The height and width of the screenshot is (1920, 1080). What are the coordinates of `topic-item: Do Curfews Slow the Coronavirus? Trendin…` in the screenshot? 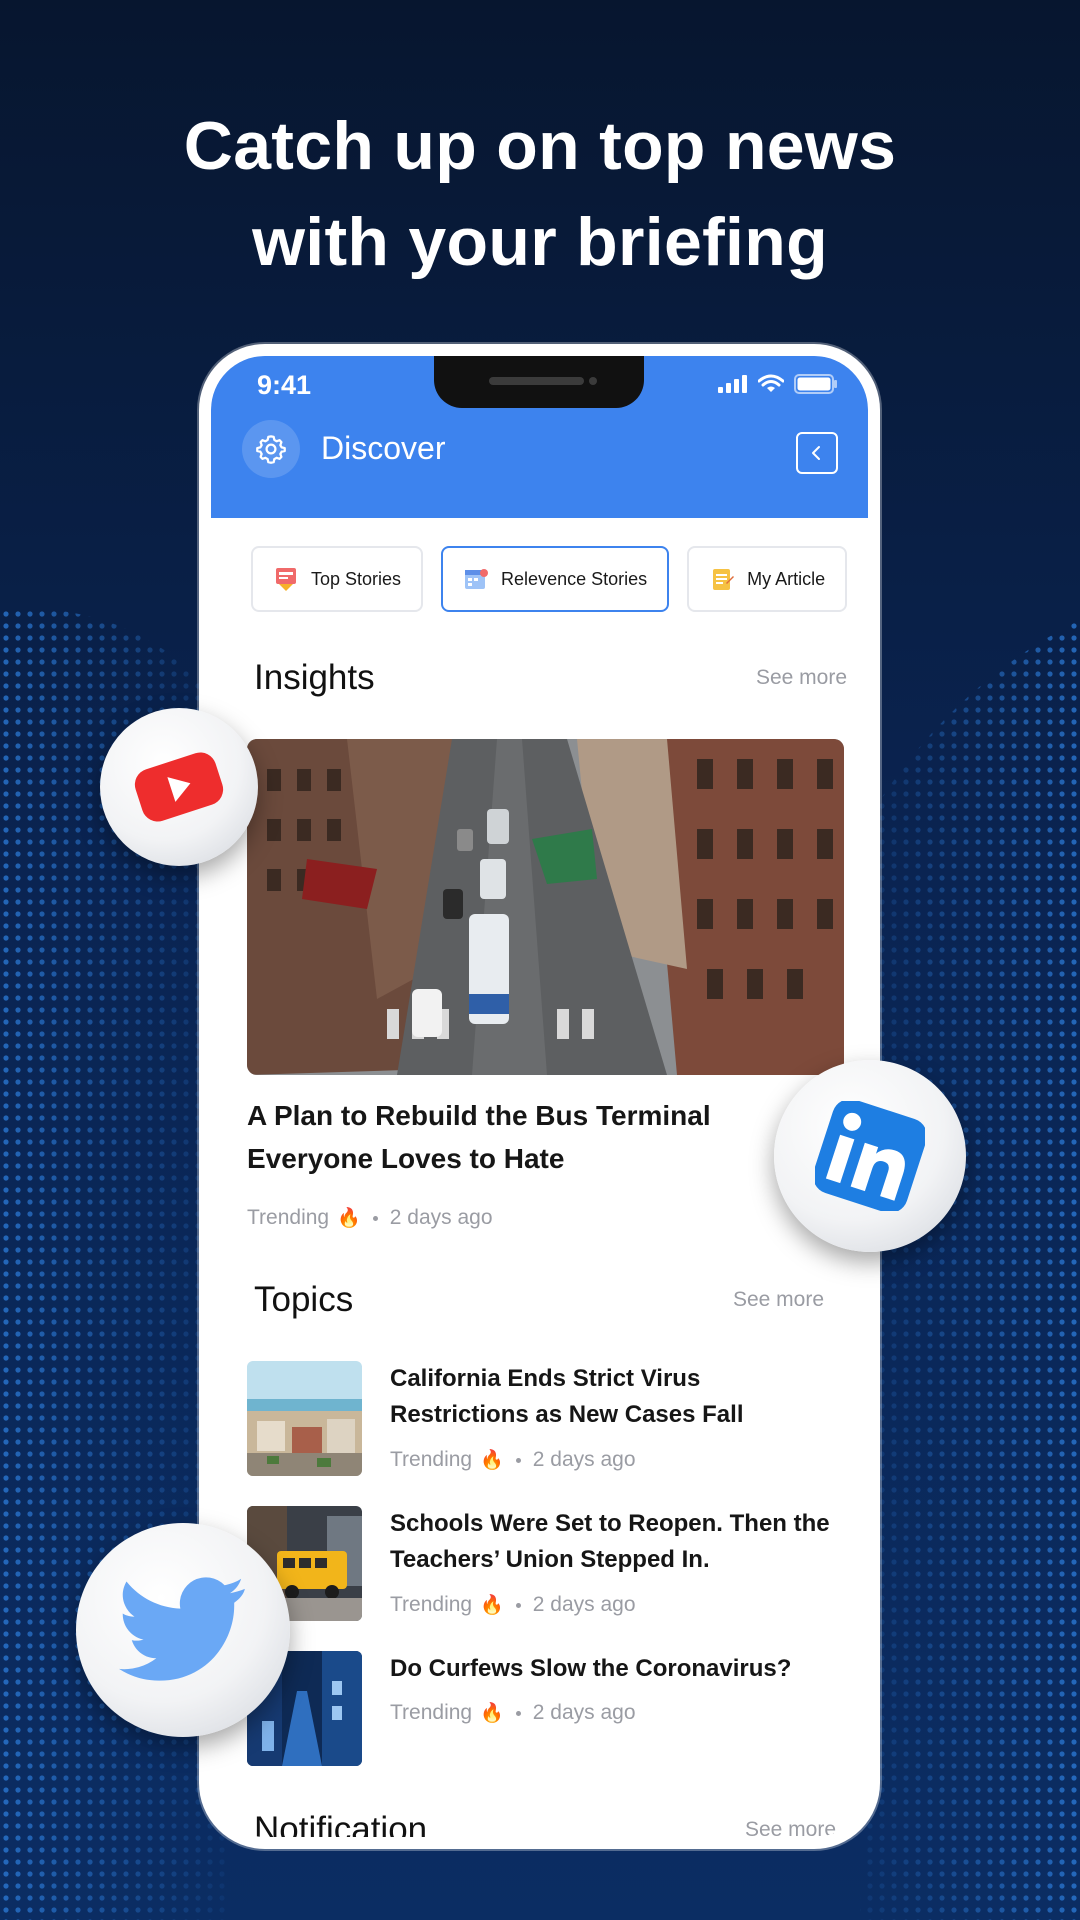 It's located at (547, 1708).